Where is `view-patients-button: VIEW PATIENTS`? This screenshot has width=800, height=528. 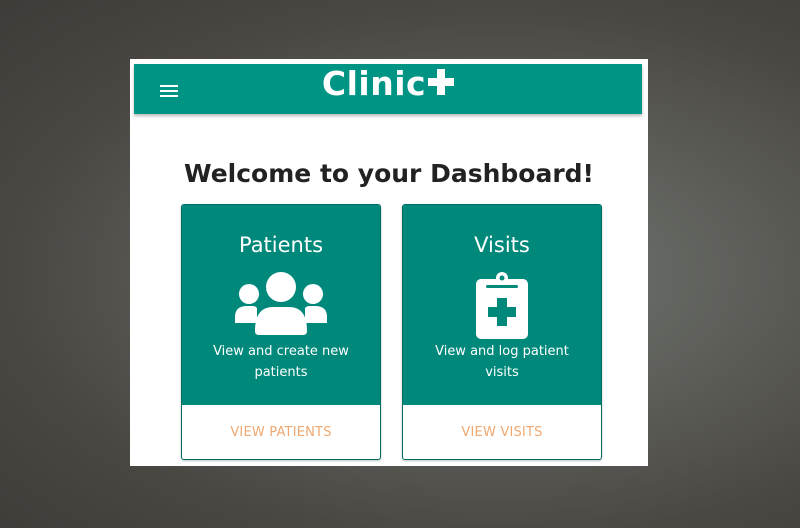 view-patients-button: VIEW PATIENTS is located at coordinates (281, 432).